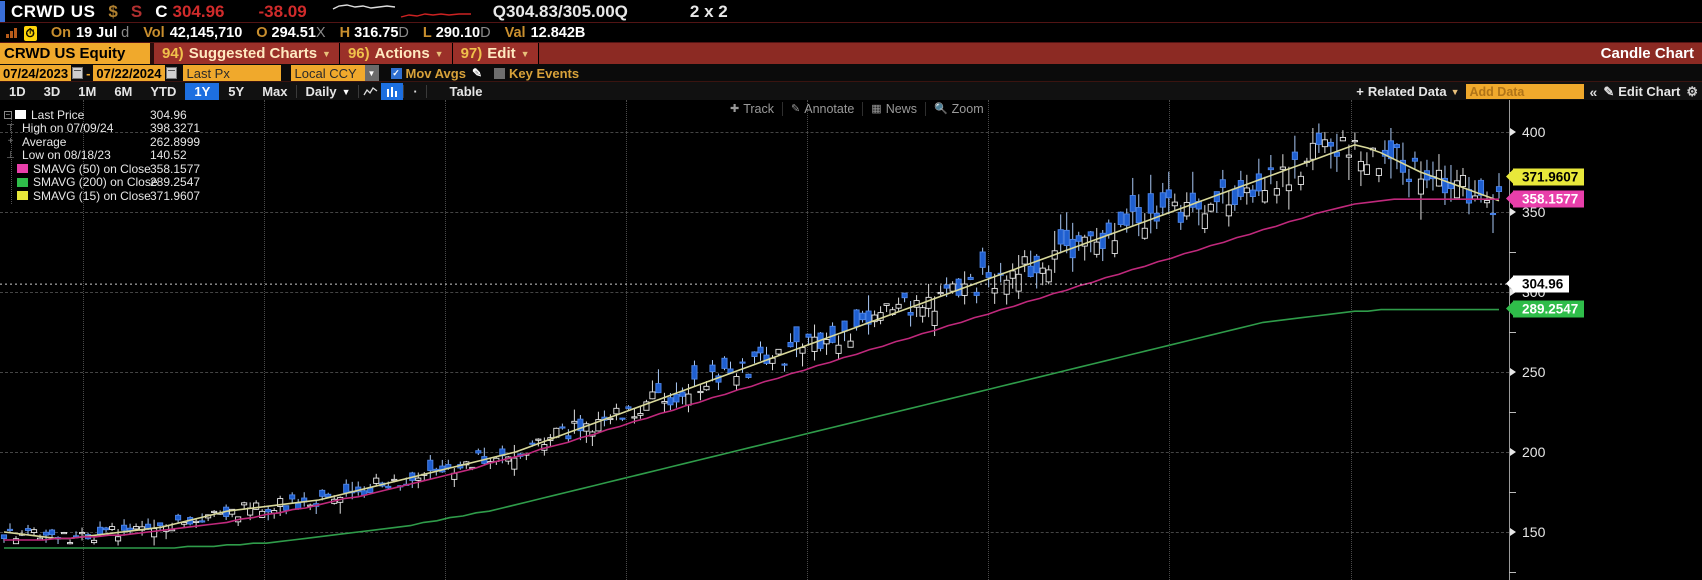 The height and width of the screenshot is (580, 1702). I want to click on add-data-input: Add Data, so click(1524, 91).